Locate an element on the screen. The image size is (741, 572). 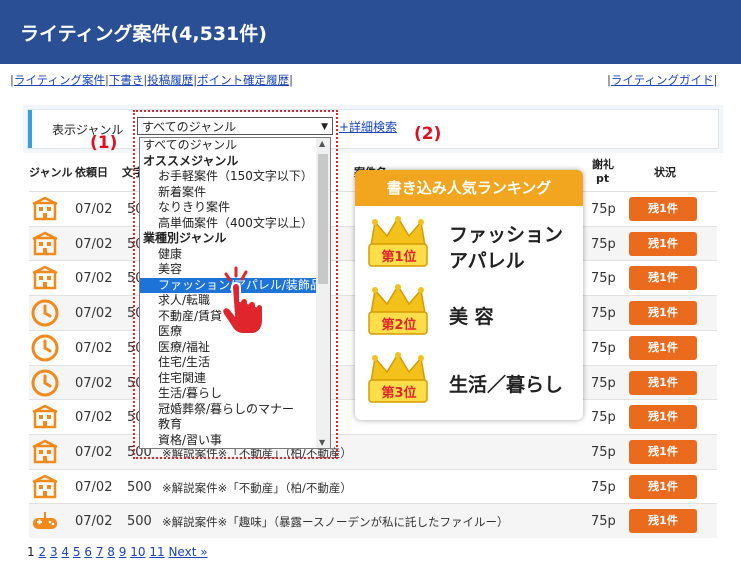
col-pt-top: 謝礼 is located at coordinates (603, 164).